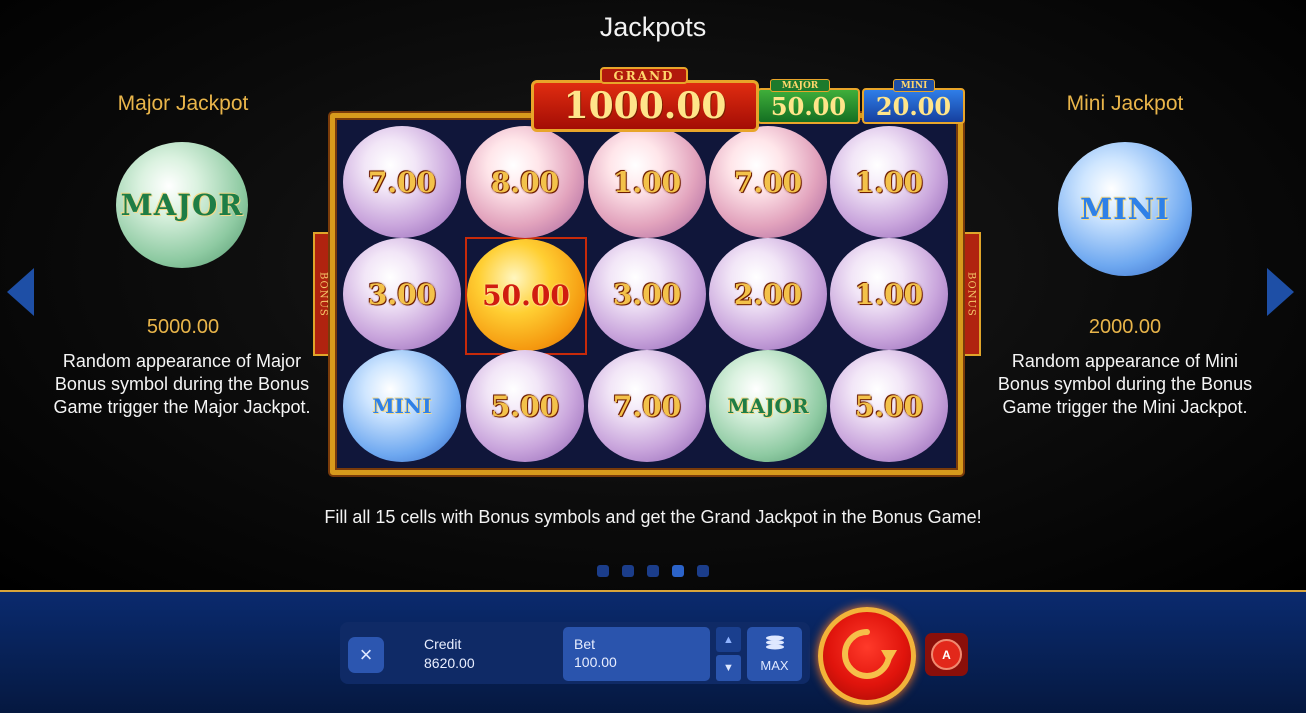  I want to click on grid-cell-major: MAJOR, so click(768, 406).